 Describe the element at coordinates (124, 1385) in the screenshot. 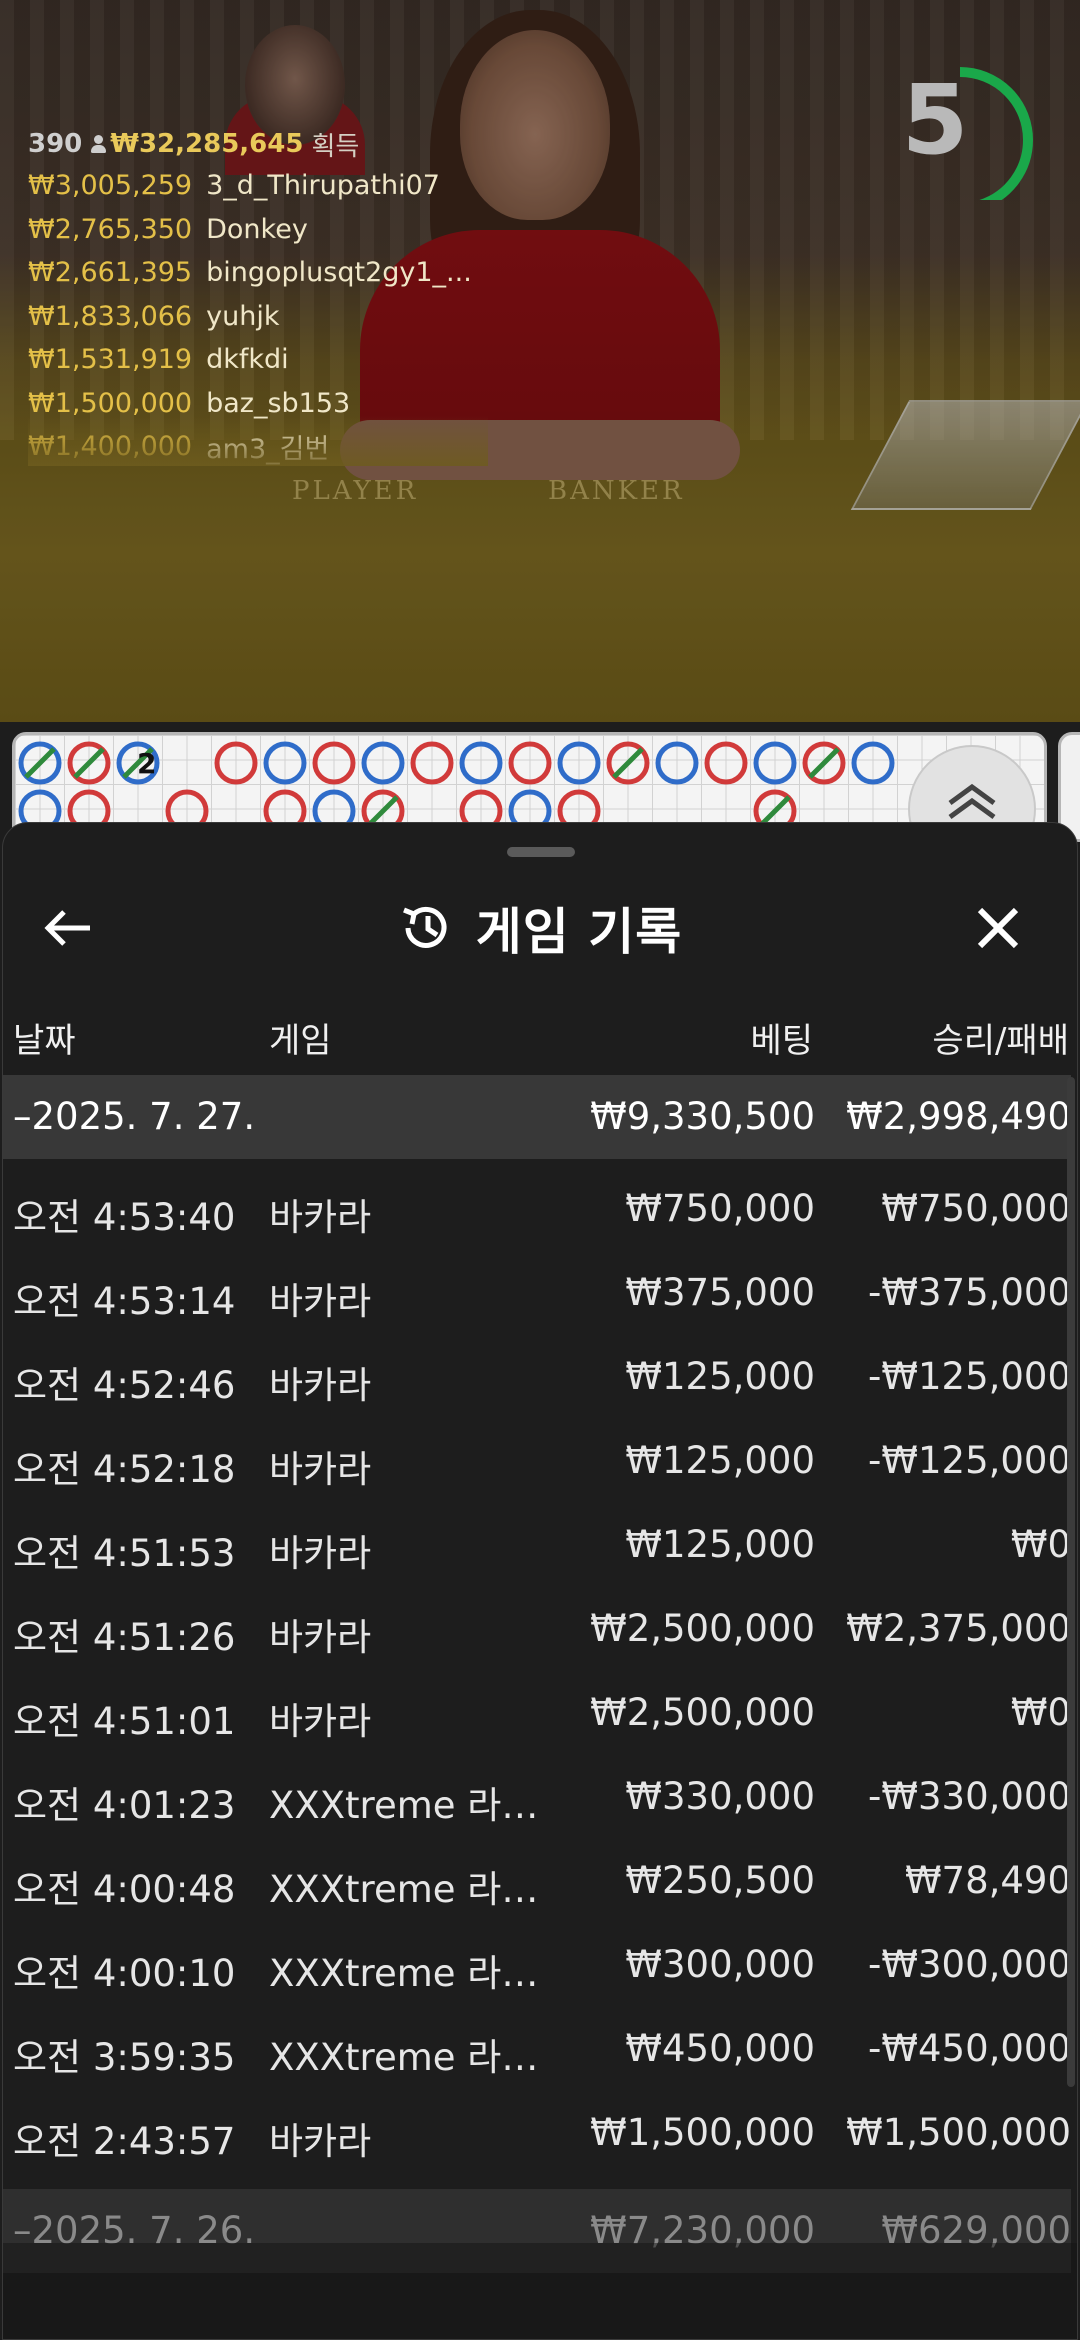

I see `row-time: 오전 4:52:46` at that location.